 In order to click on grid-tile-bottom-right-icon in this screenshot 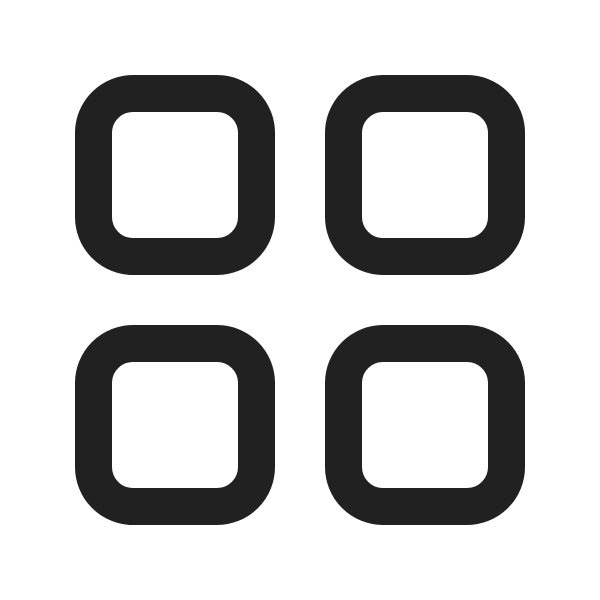, I will do `click(425, 425)`.